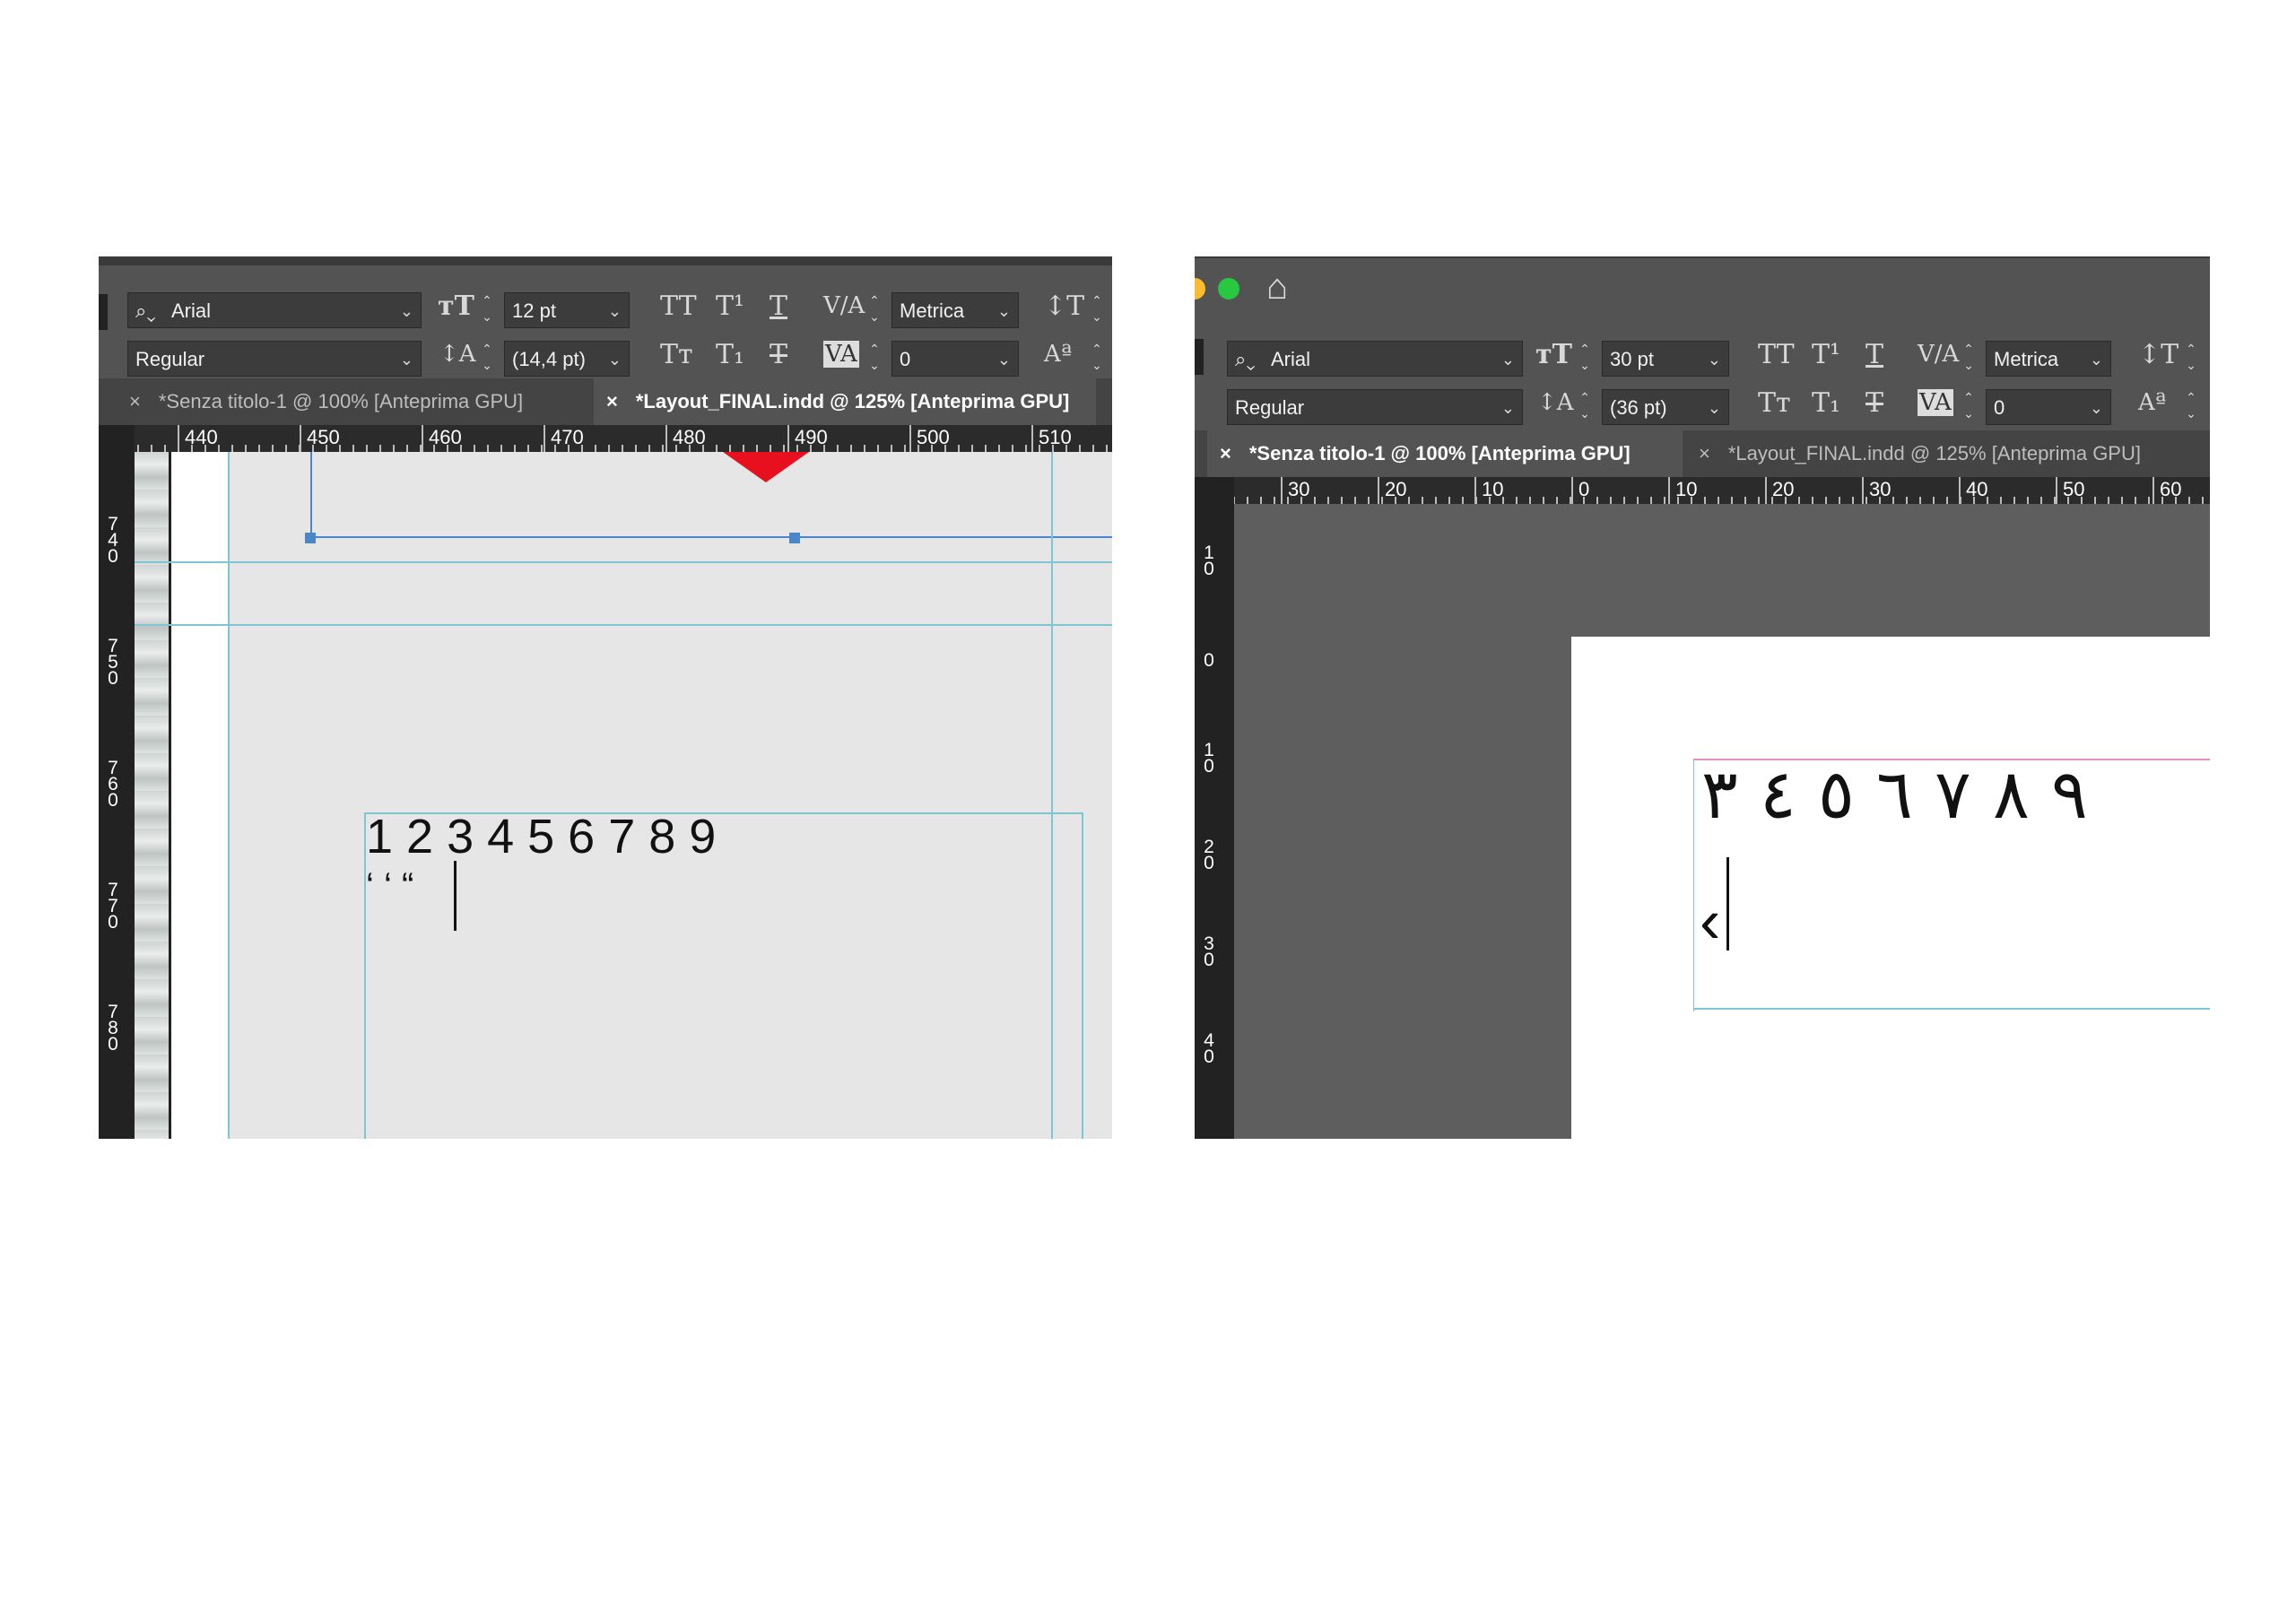 The height and width of the screenshot is (1623, 2296). I want to click on arabic-digits-text: ٩ ٨ ٧ ٦ ٥ ٤ ٣, so click(1894, 794).